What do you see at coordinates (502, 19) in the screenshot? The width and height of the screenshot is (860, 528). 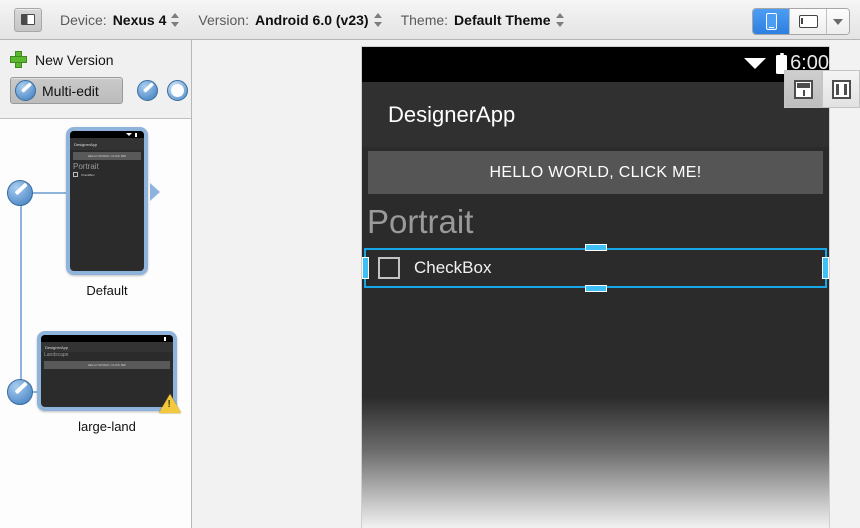 I see `theme-value: Default Theme` at bounding box center [502, 19].